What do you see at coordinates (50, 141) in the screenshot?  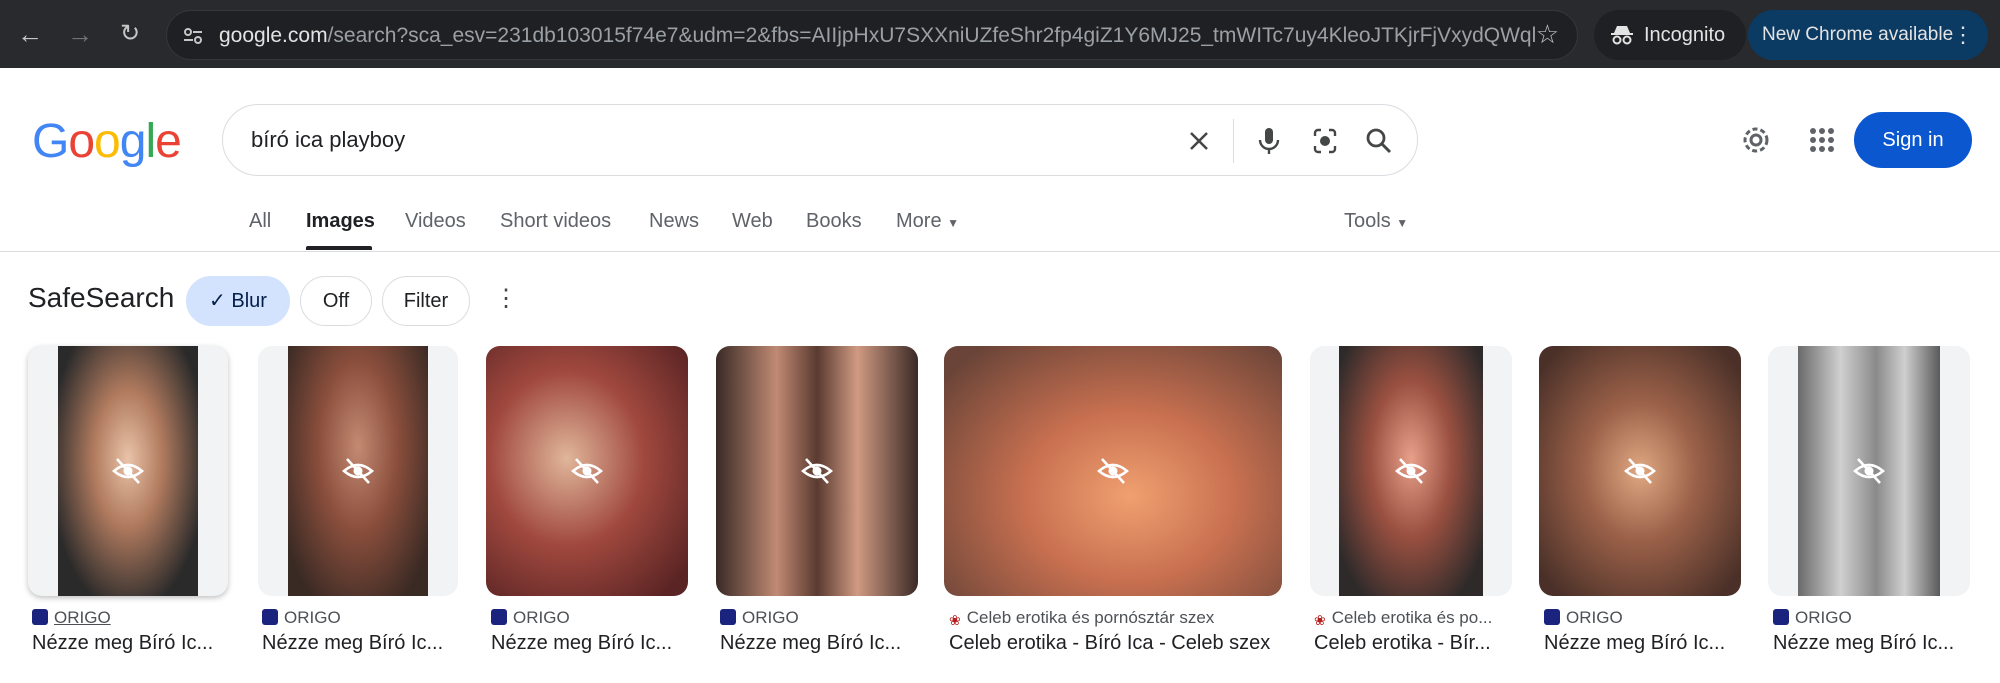 I see `logo-letter: G` at bounding box center [50, 141].